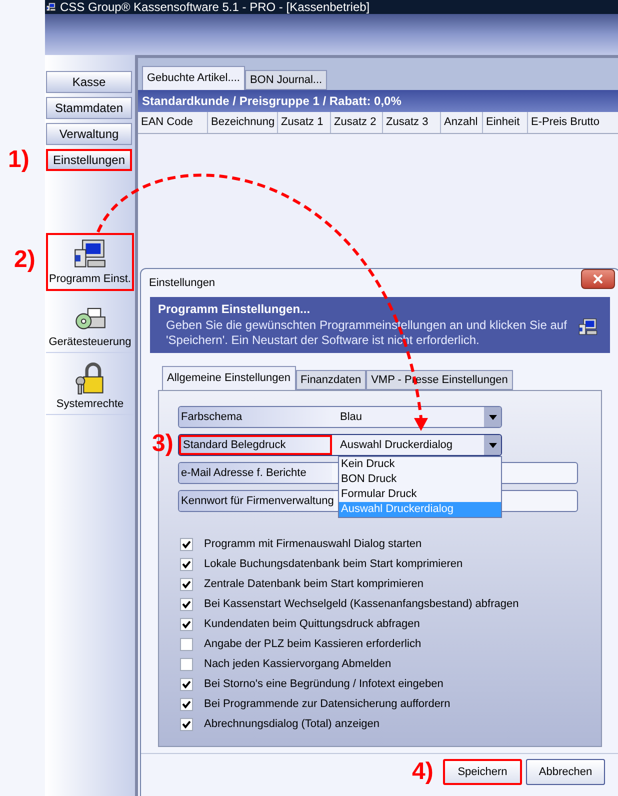 Image resolution: width=618 pixels, height=796 pixels. Describe the element at coordinates (313, 544) in the screenshot. I see `checkbox-label: Programm mit Firmenauswahl Dialog starten` at that location.